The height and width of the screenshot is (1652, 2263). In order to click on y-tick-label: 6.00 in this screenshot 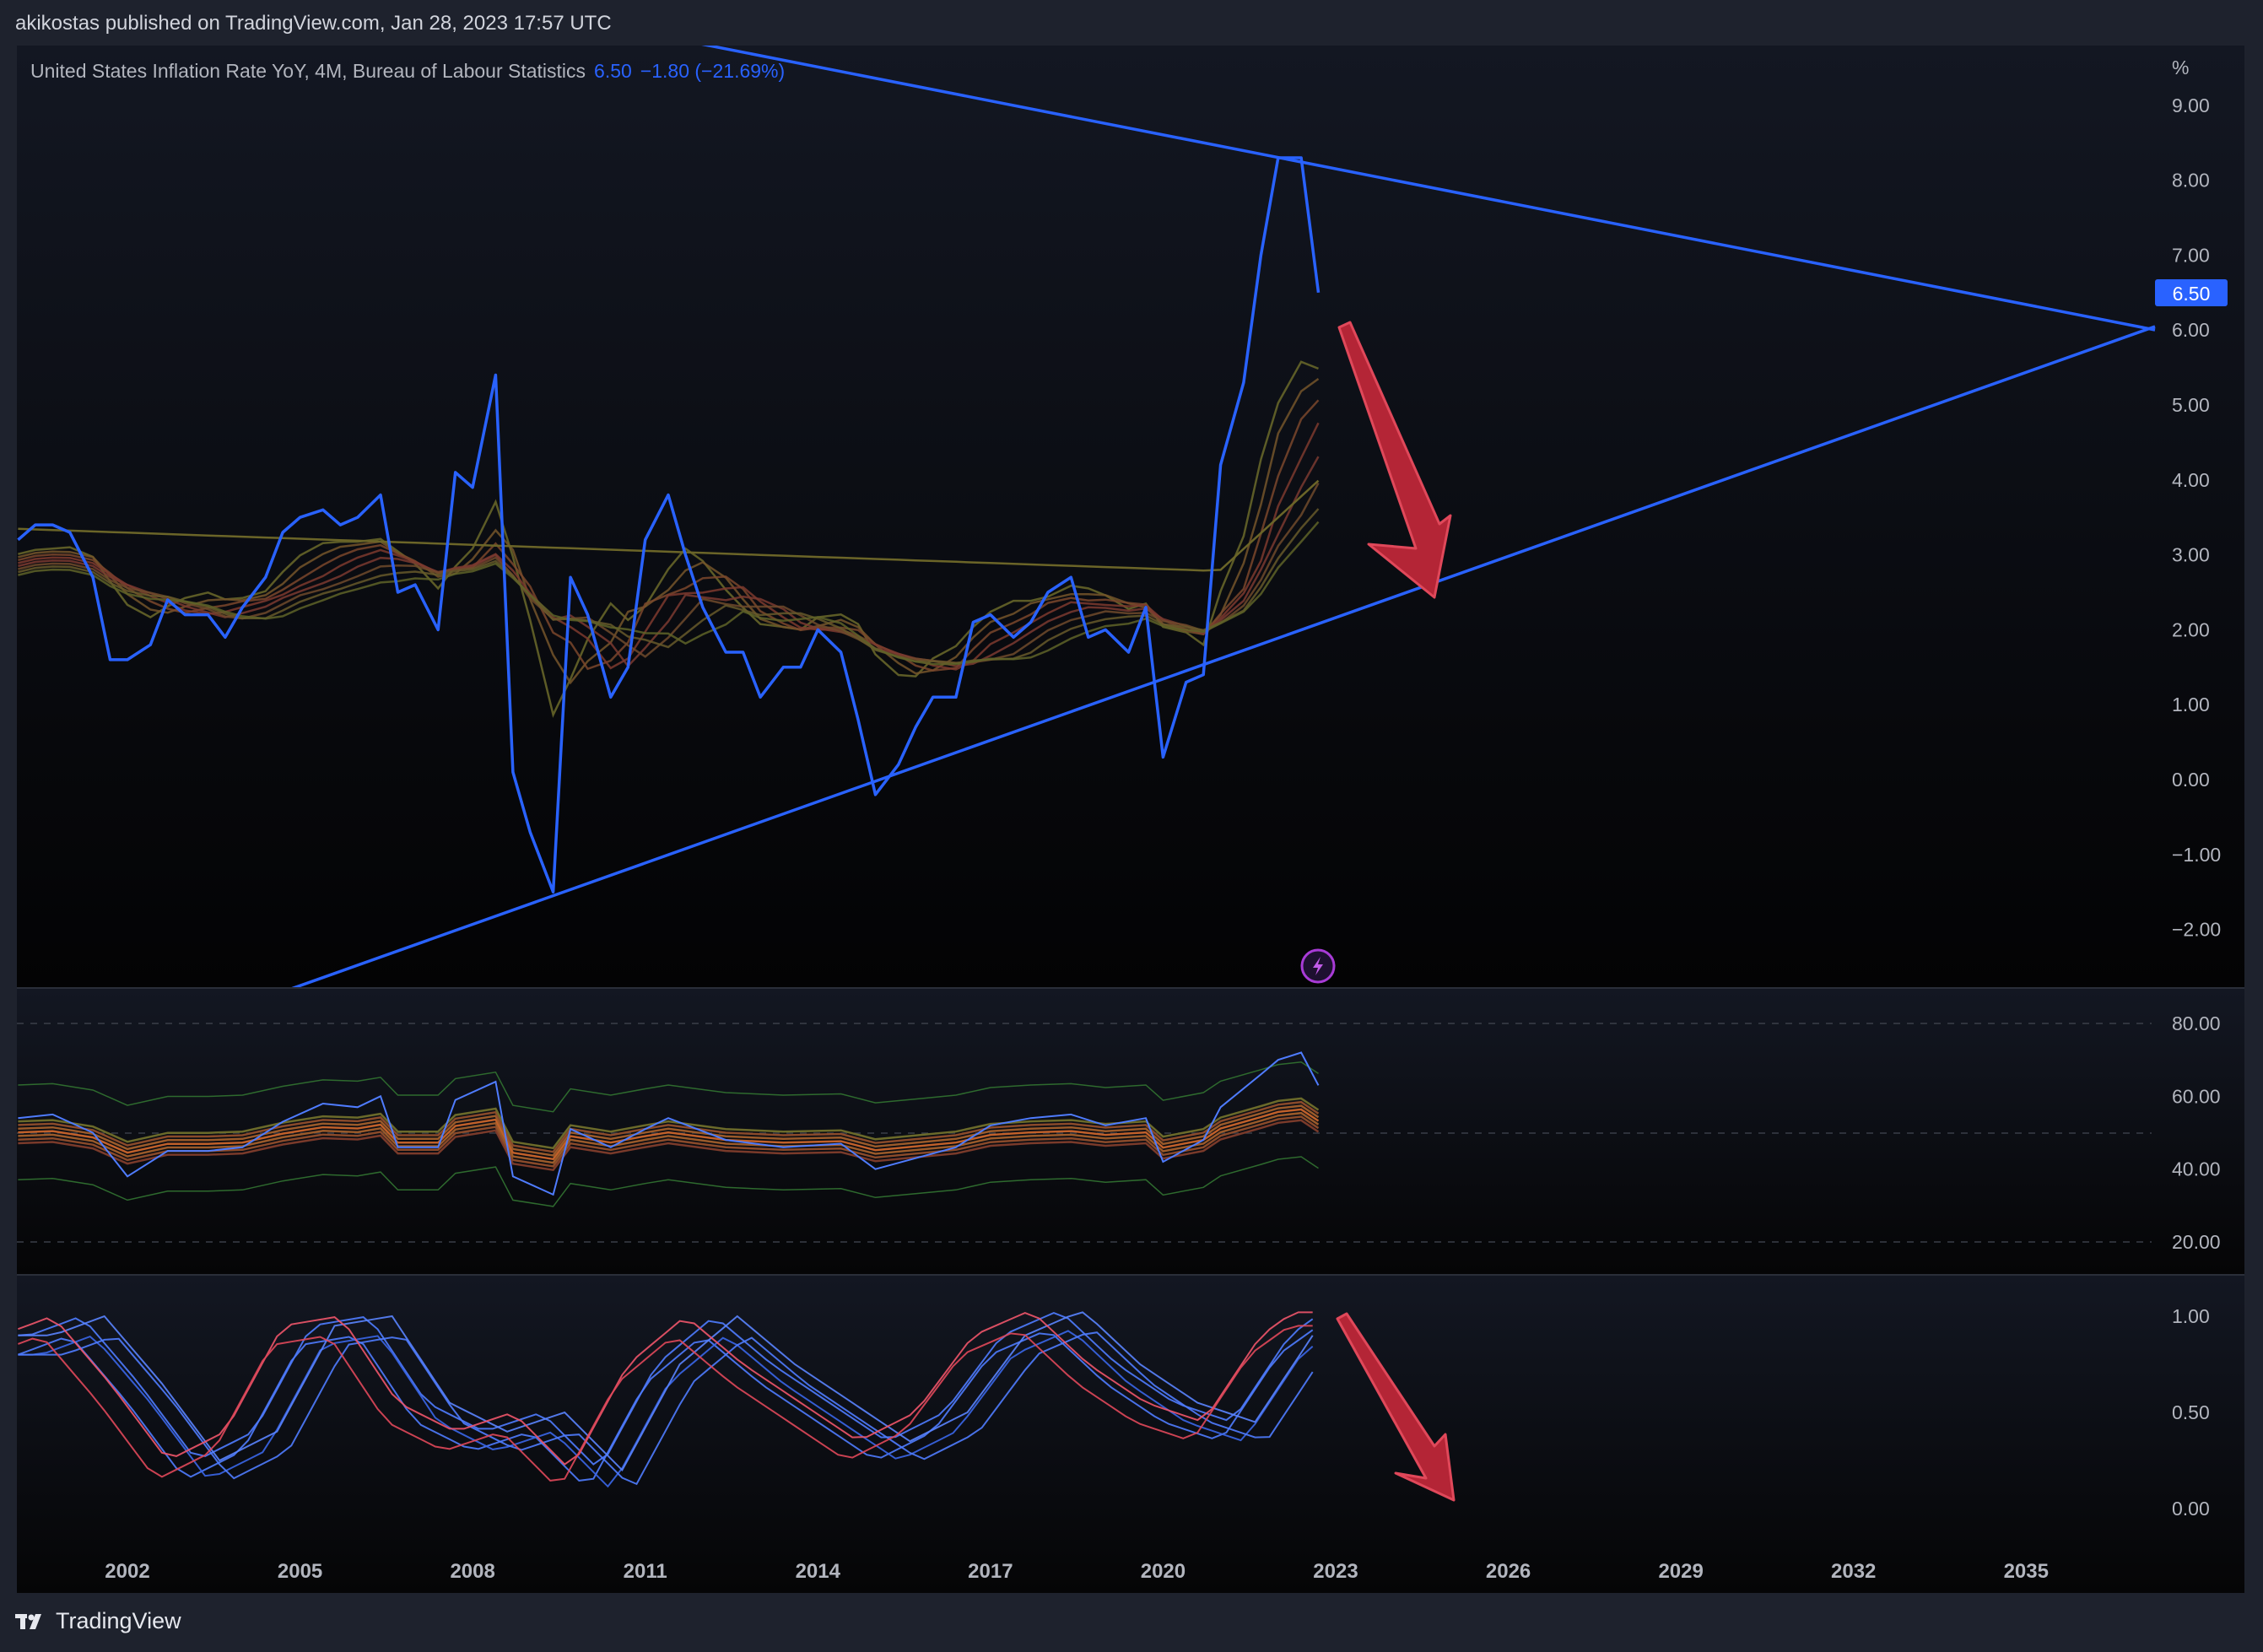, I will do `click(2191, 330)`.